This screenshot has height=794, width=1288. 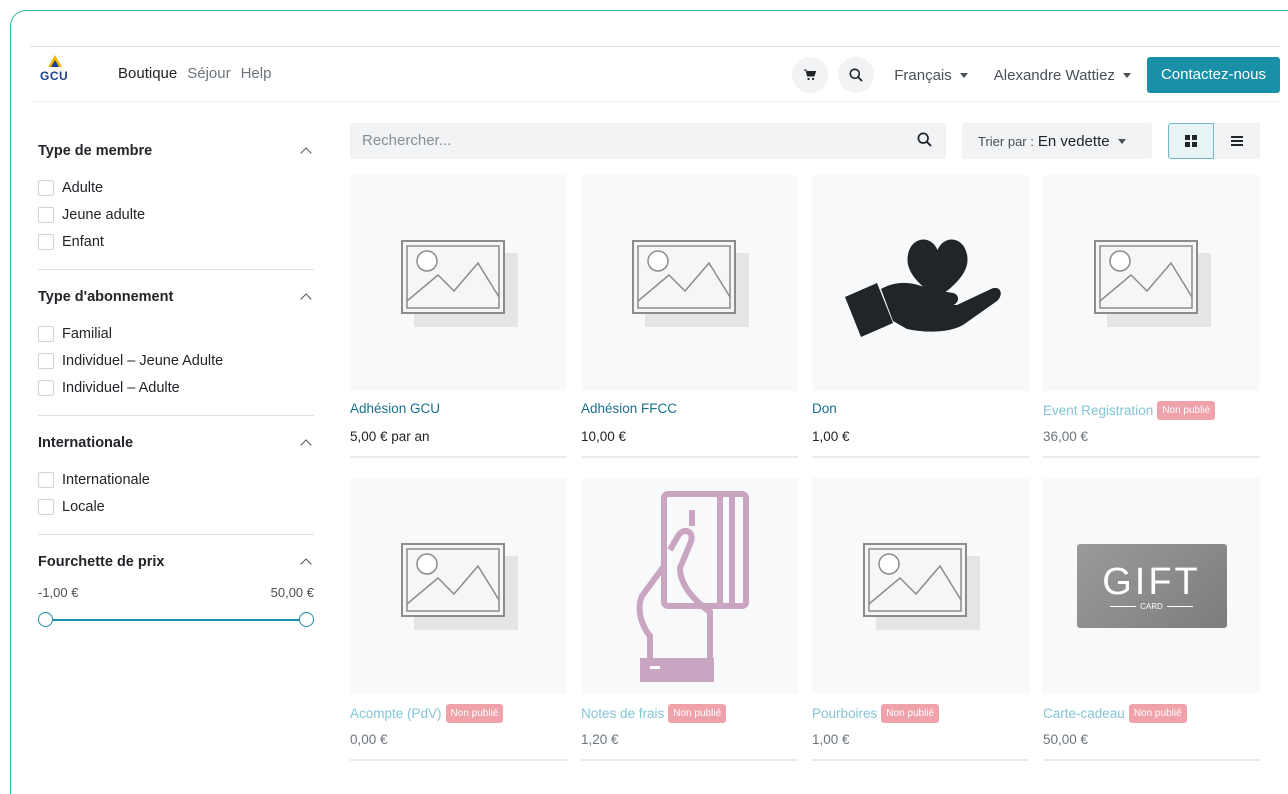 I want to click on filter-option: Individuel – Adulte, so click(x=176, y=387).